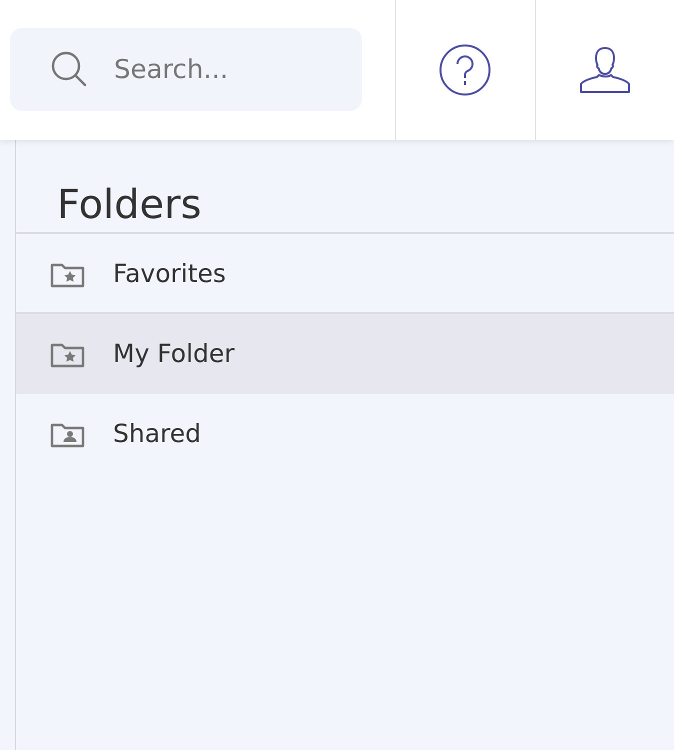  What do you see at coordinates (345, 354) in the screenshot?
I see `folder-item: My Folder` at bounding box center [345, 354].